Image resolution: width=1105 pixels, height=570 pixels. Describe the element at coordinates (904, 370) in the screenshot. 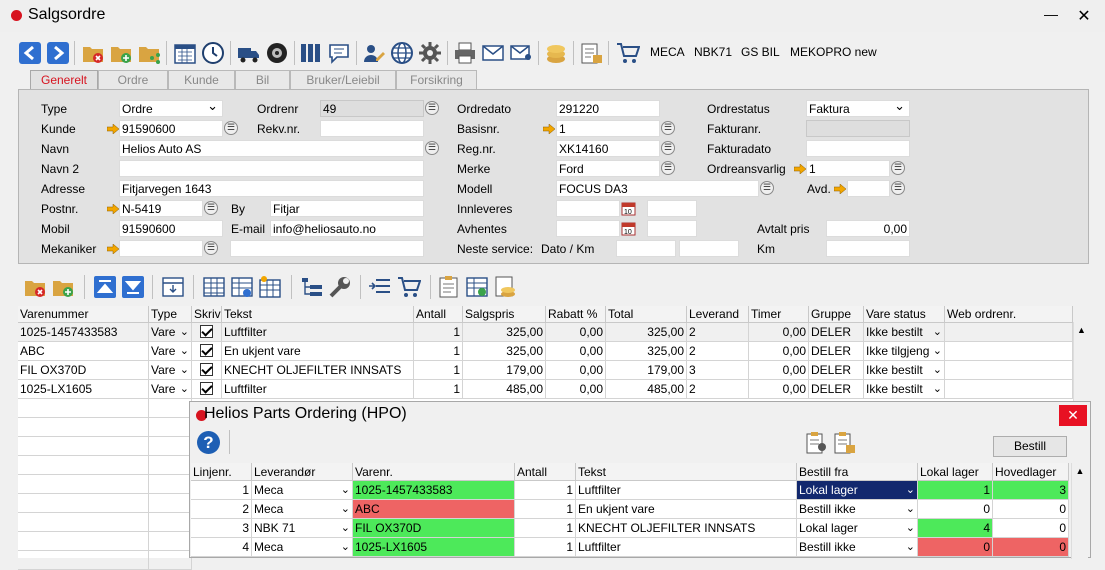

I see `cell-vare-status: Ikke bestilt ⌄` at that location.